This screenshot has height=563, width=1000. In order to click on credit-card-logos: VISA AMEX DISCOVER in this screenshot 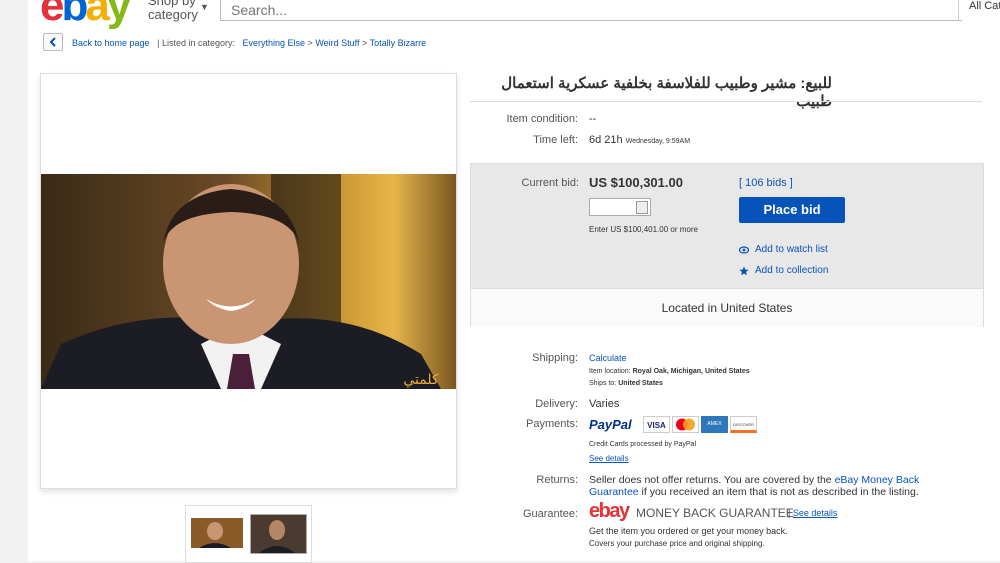, I will do `click(701, 424)`.